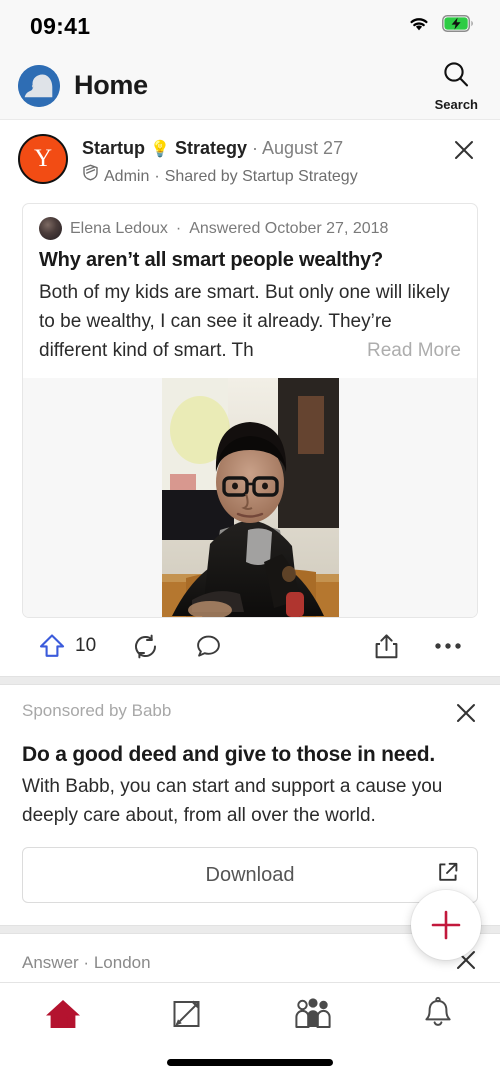 The image size is (500, 1080). I want to click on sponsored-label: Sponsored by Babb, so click(97, 710).